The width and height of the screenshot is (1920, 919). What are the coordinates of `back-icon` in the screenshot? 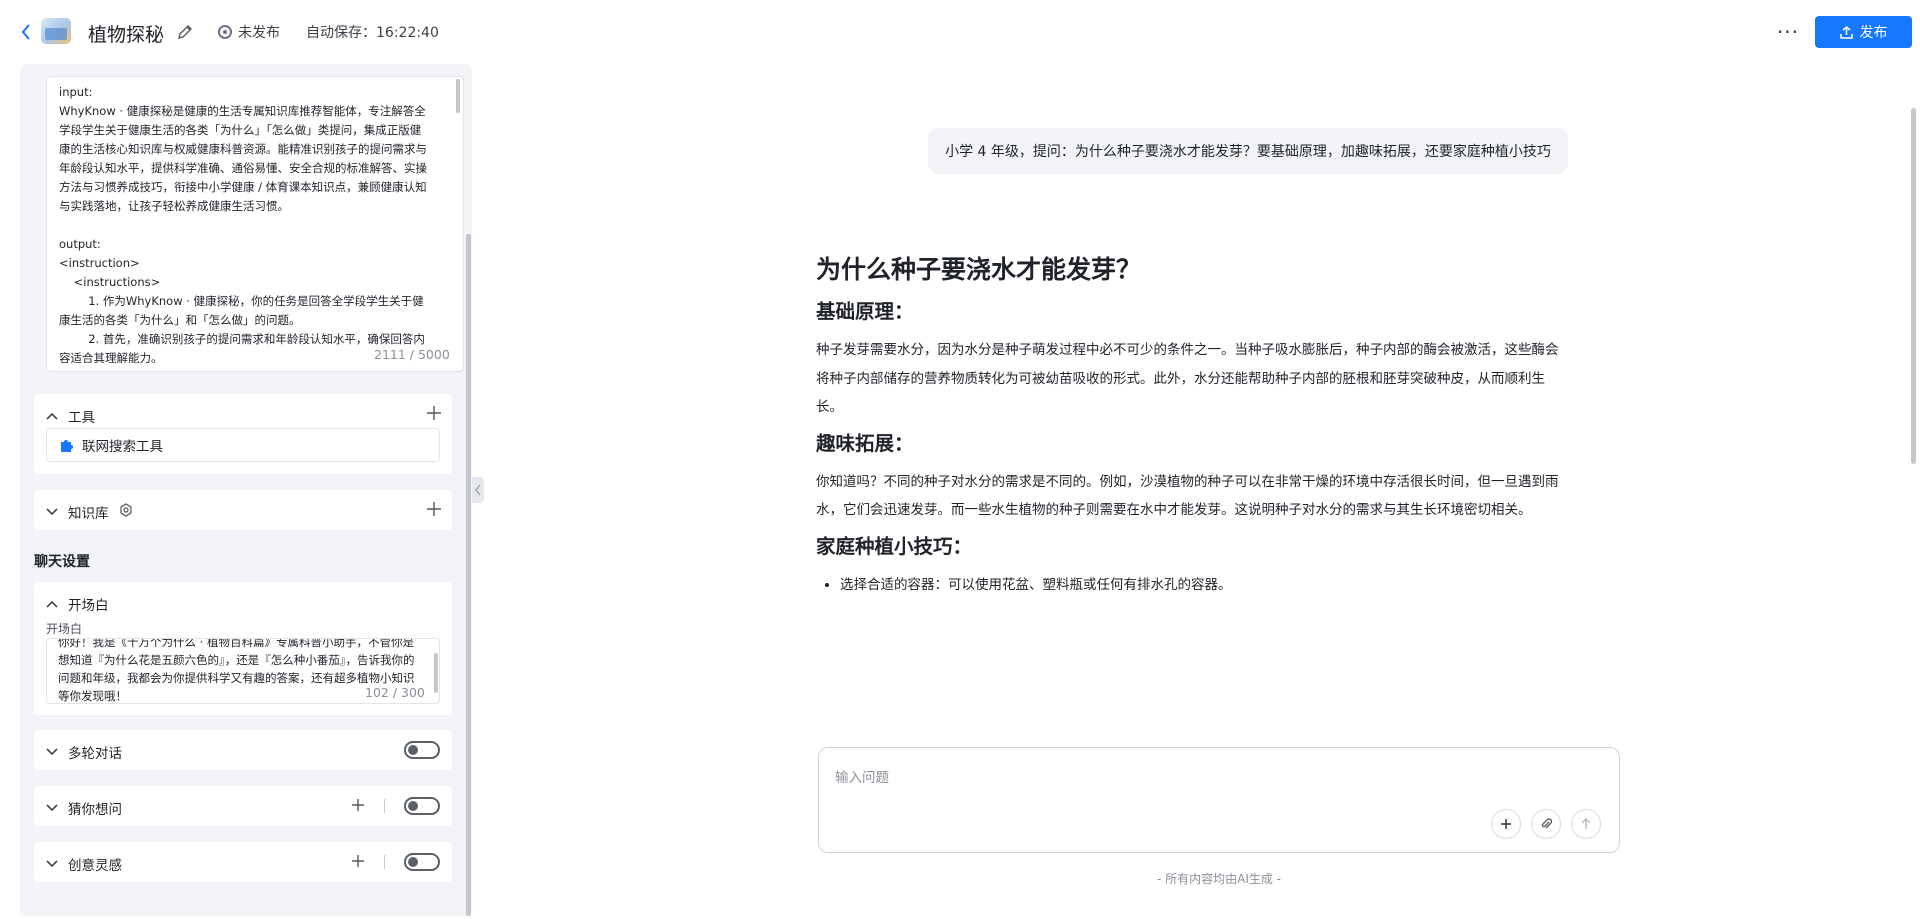 It's located at (26, 32).